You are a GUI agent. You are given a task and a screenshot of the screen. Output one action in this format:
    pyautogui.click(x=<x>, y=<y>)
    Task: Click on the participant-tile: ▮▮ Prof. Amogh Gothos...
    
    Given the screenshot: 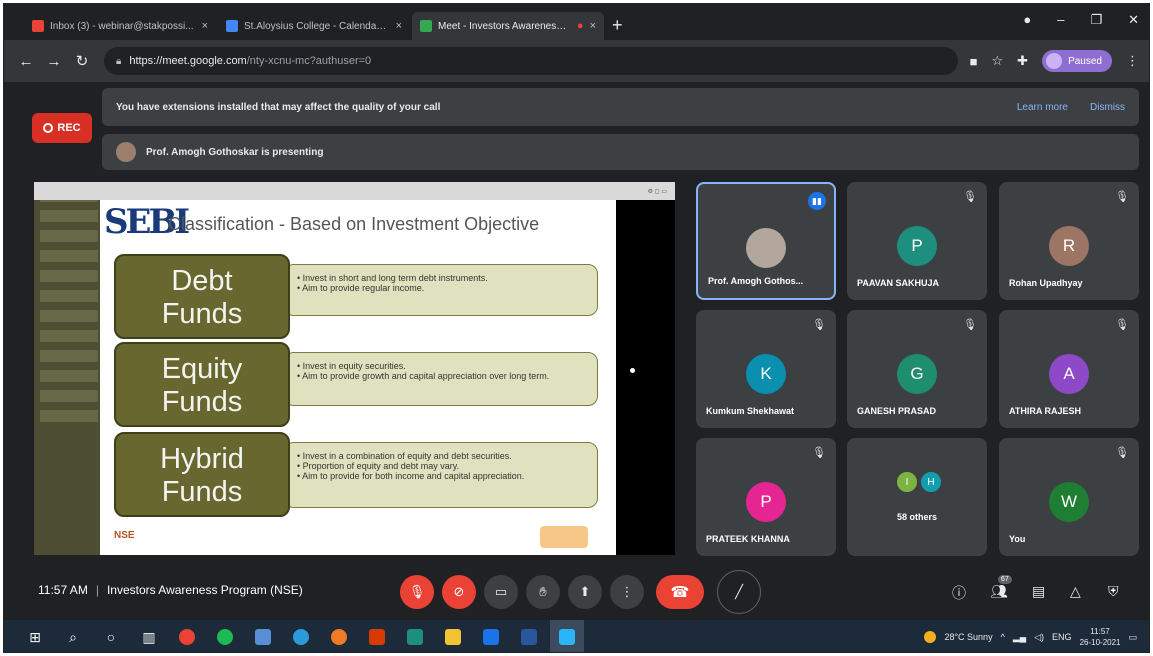 What is the action you would take?
    pyautogui.click(x=766, y=241)
    